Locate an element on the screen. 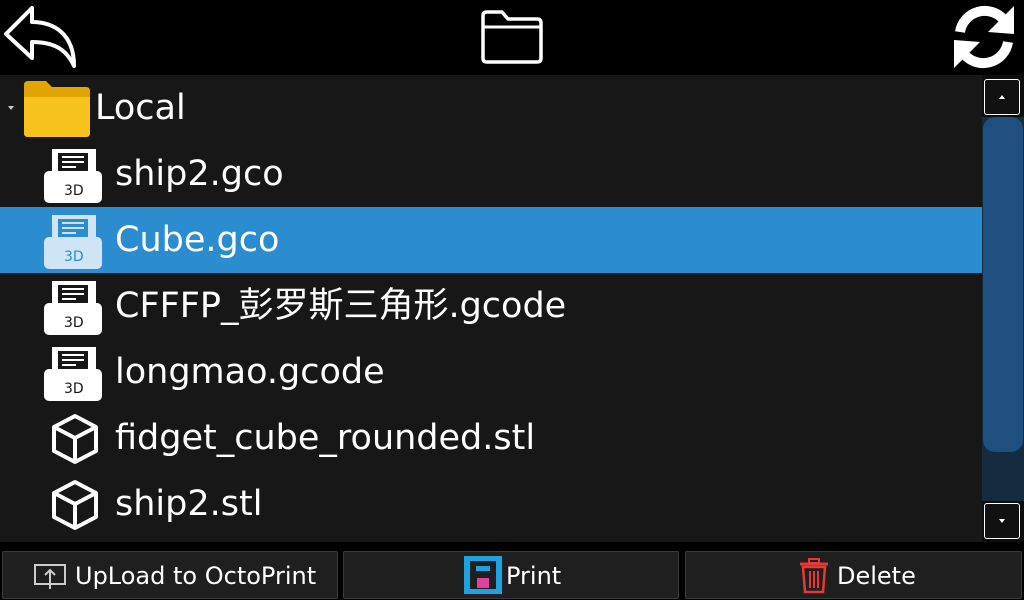 This screenshot has width=1024, height=600. file-item: 3D ship2.gco is located at coordinates (491, 174).